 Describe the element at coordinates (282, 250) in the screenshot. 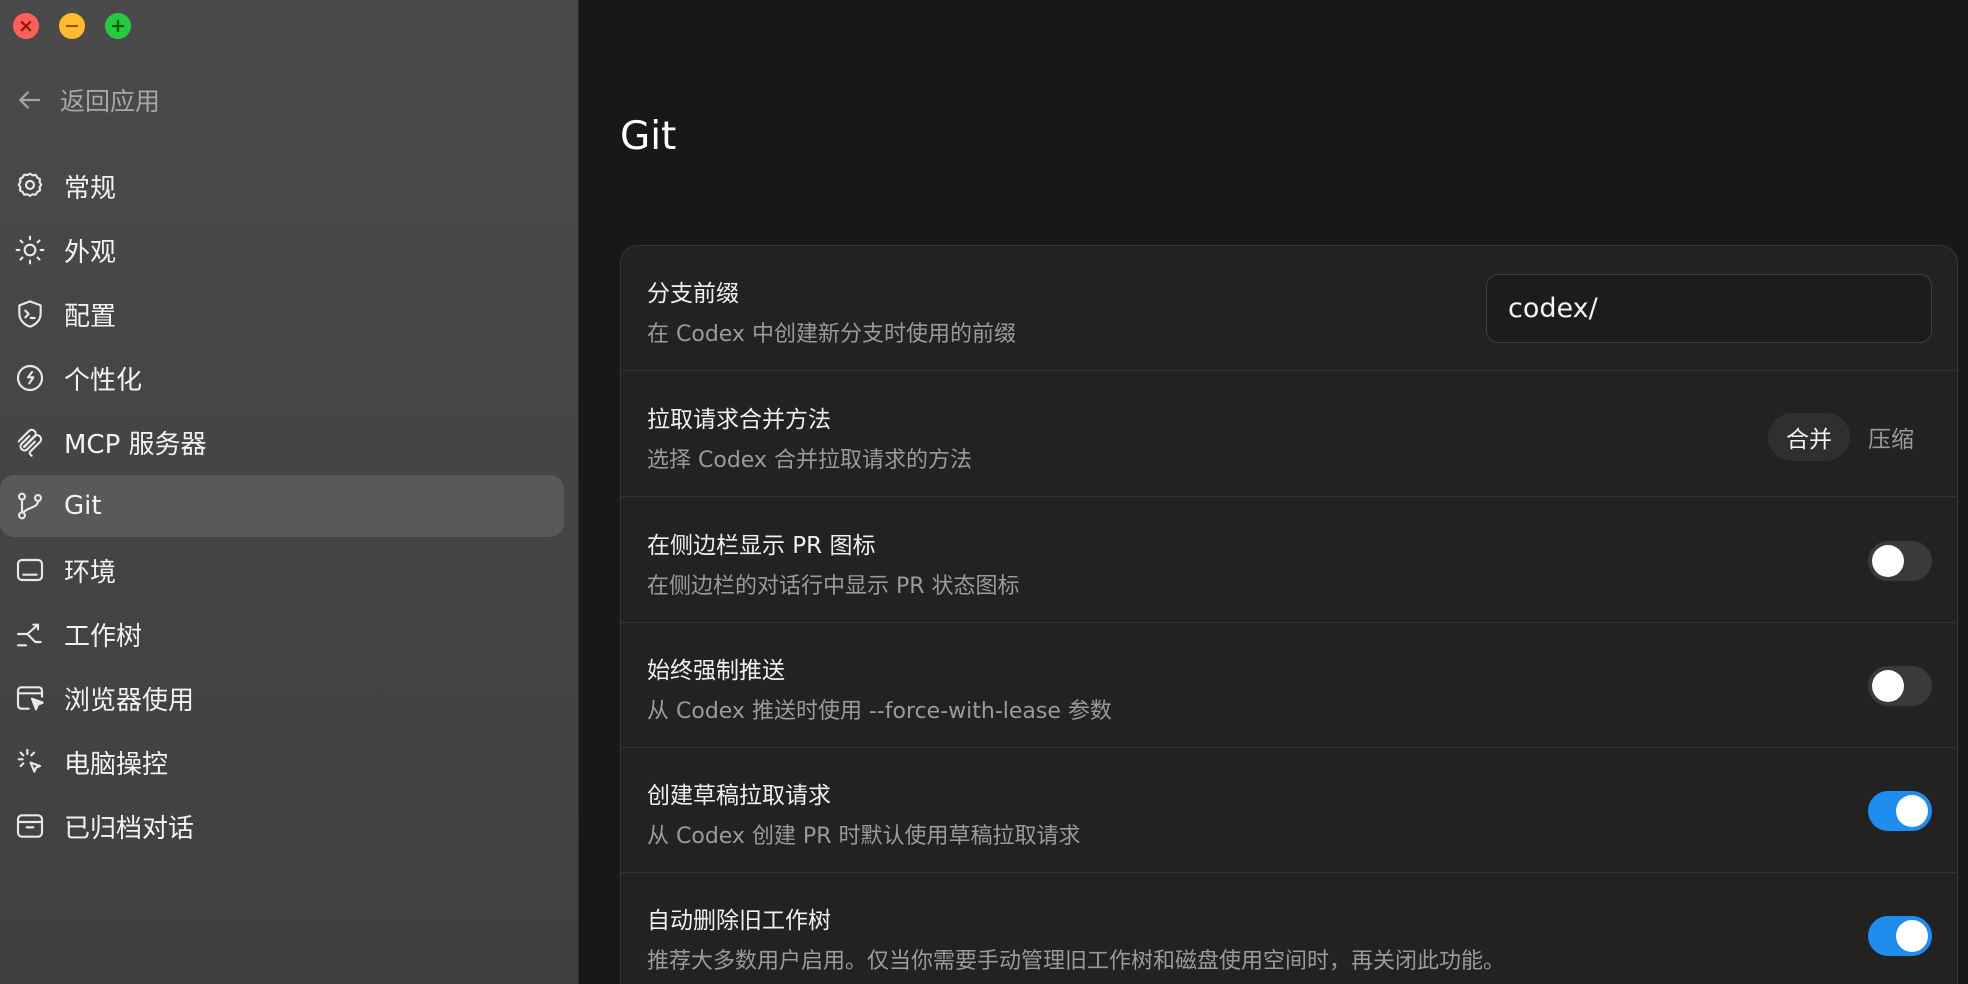

I see `sidebar-item-appearance: 外观` at that location.